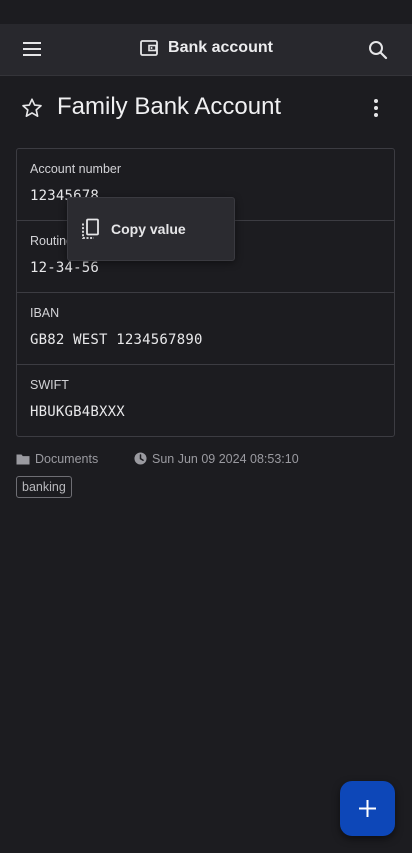 The width and height of the screenshot is (412, 853). Describe the element at coordinates (169, 106) in the screenshot. I see `entry-name: Family Bank Account` at that location.